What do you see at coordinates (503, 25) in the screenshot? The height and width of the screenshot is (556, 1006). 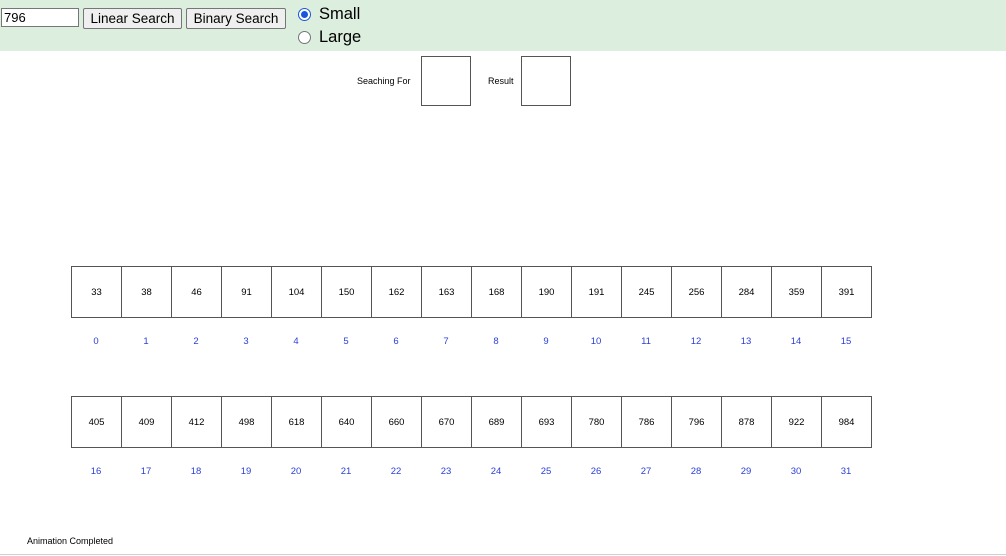 I see `control-bar: Linear Search Binary Search Small Large` at bounding box center [503, 25].